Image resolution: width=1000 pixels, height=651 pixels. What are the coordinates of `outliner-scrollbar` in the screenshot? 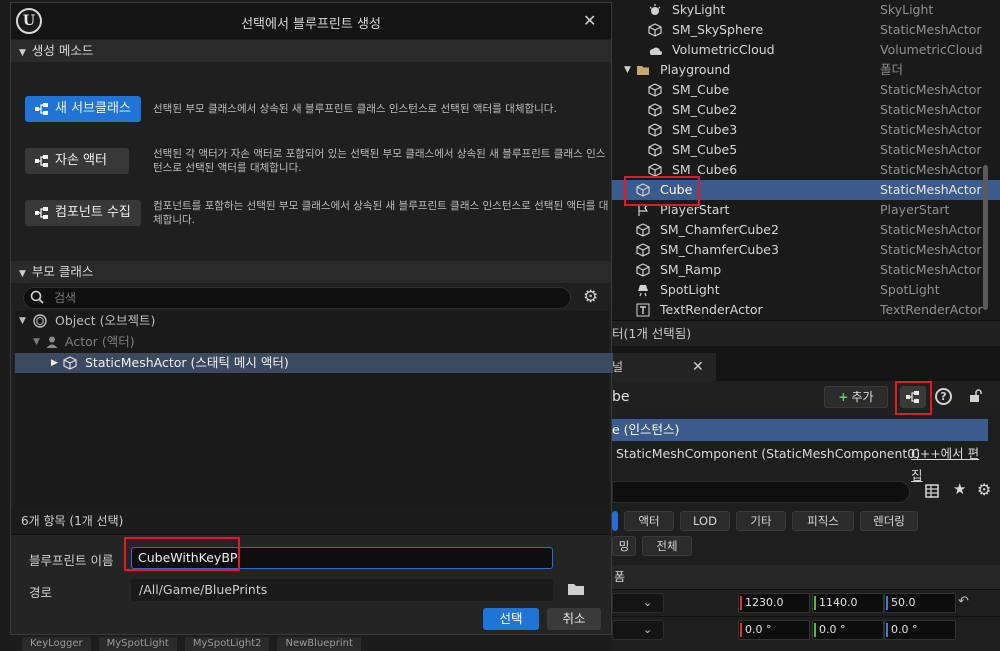 It's located at (985, 237).